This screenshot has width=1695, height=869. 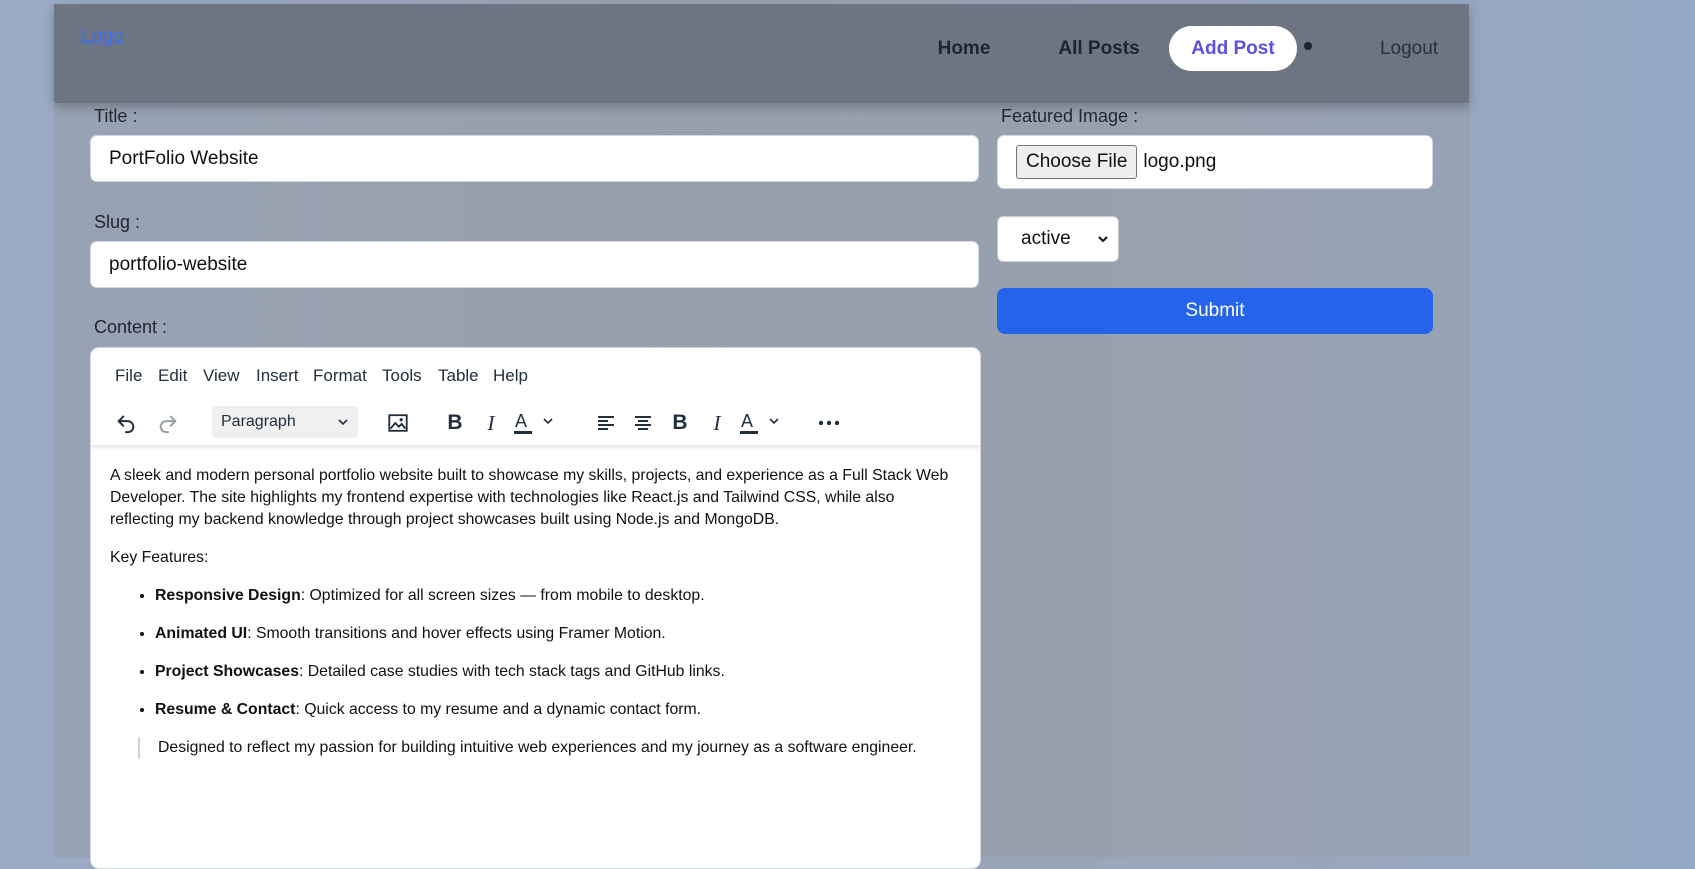 I want to click on logout-button: Logout, so click(x=1409, y=48).